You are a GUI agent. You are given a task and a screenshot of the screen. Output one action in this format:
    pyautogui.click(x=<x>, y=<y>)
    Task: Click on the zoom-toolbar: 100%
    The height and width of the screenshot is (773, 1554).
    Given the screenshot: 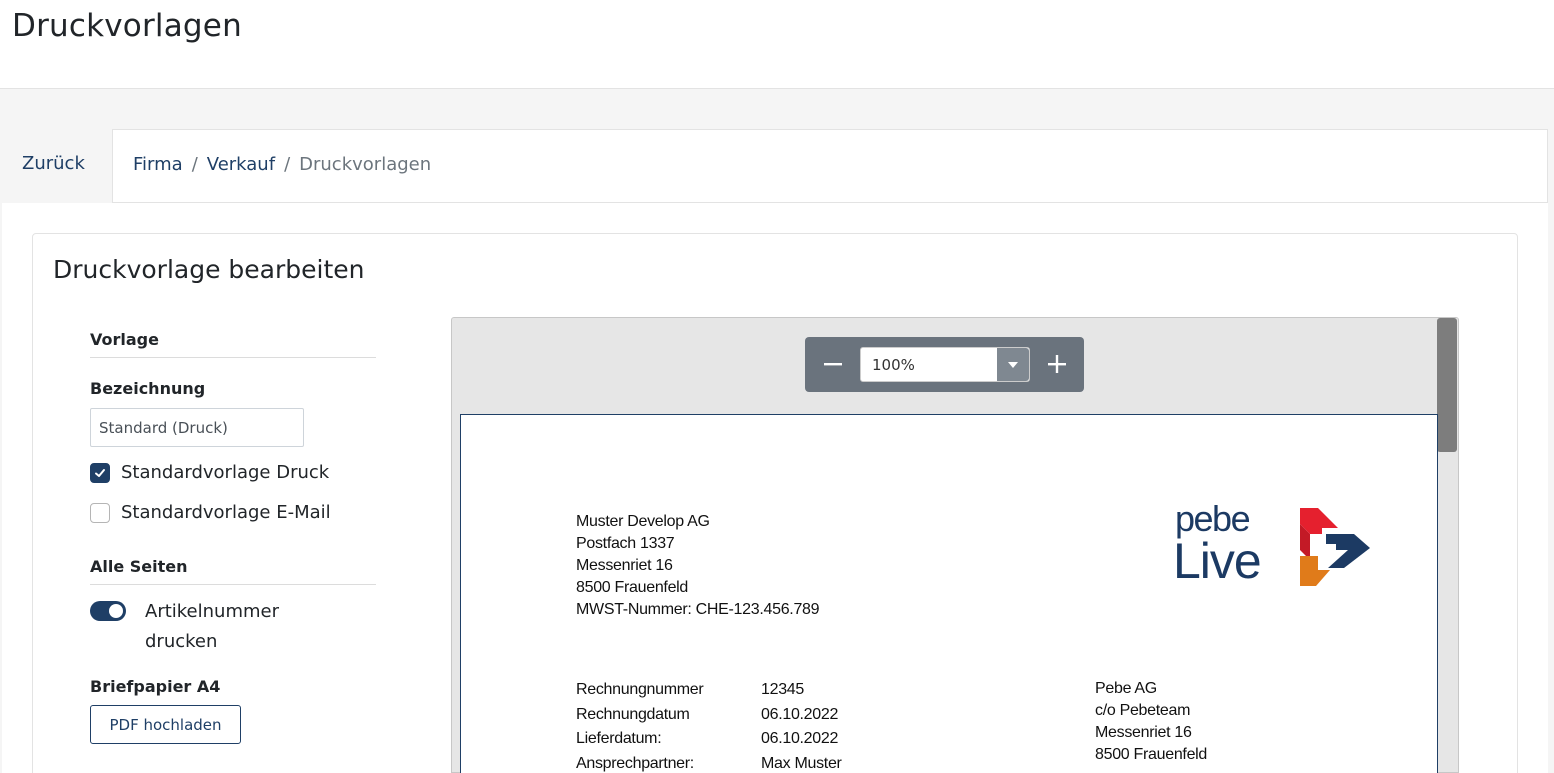 What is the action you would take?
    pyautogui.click(x=944, y=364)
    